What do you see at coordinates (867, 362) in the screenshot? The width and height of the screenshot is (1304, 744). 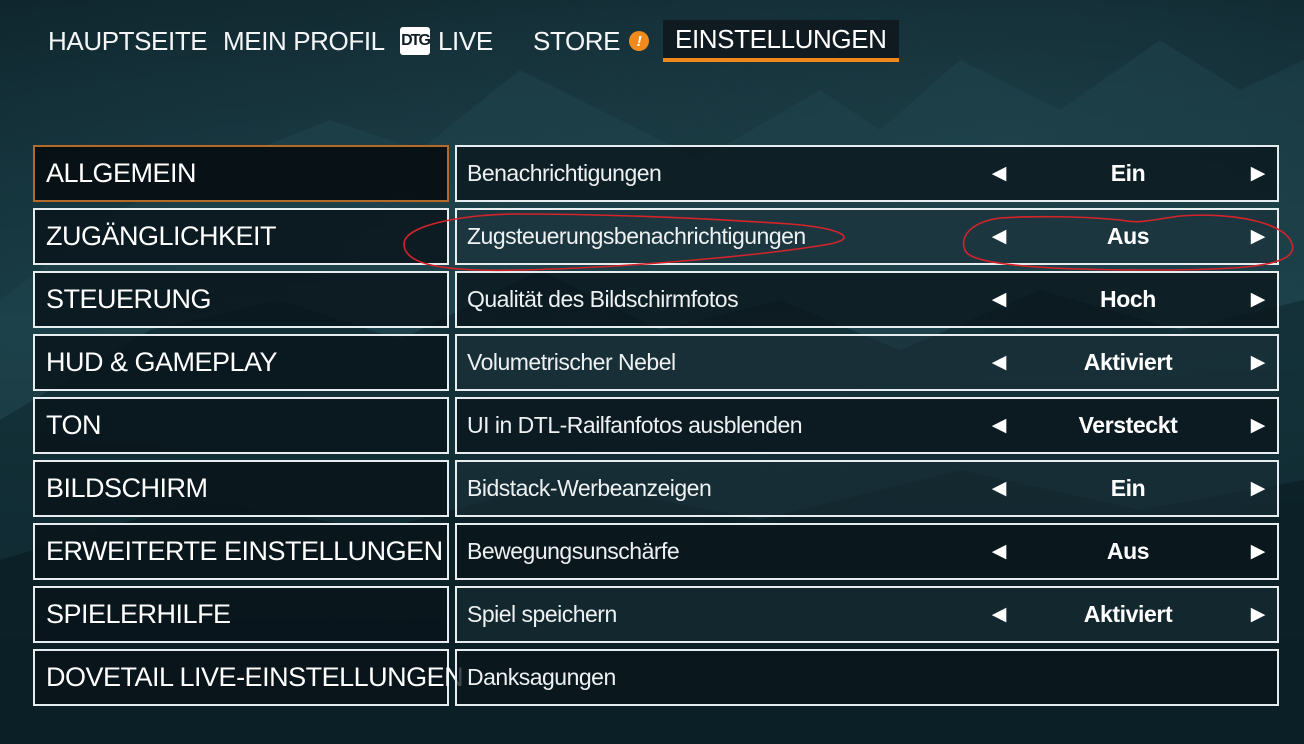 I see `setting-row-volumetrischer-nebel: Volumetrischer Nebel ◀ Aktiviert ▶` at bounding box center [867, 362].